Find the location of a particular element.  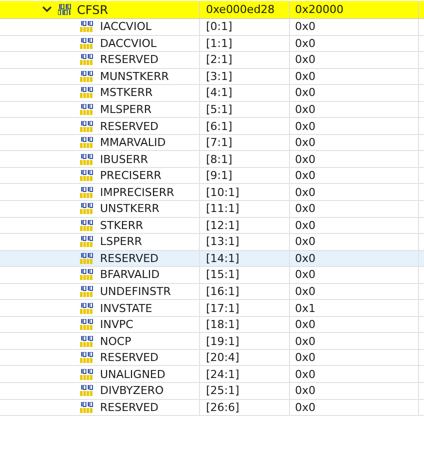

field-row: IMPRECISERR [10:1] 0x0 is located at coordinates (212, 193).